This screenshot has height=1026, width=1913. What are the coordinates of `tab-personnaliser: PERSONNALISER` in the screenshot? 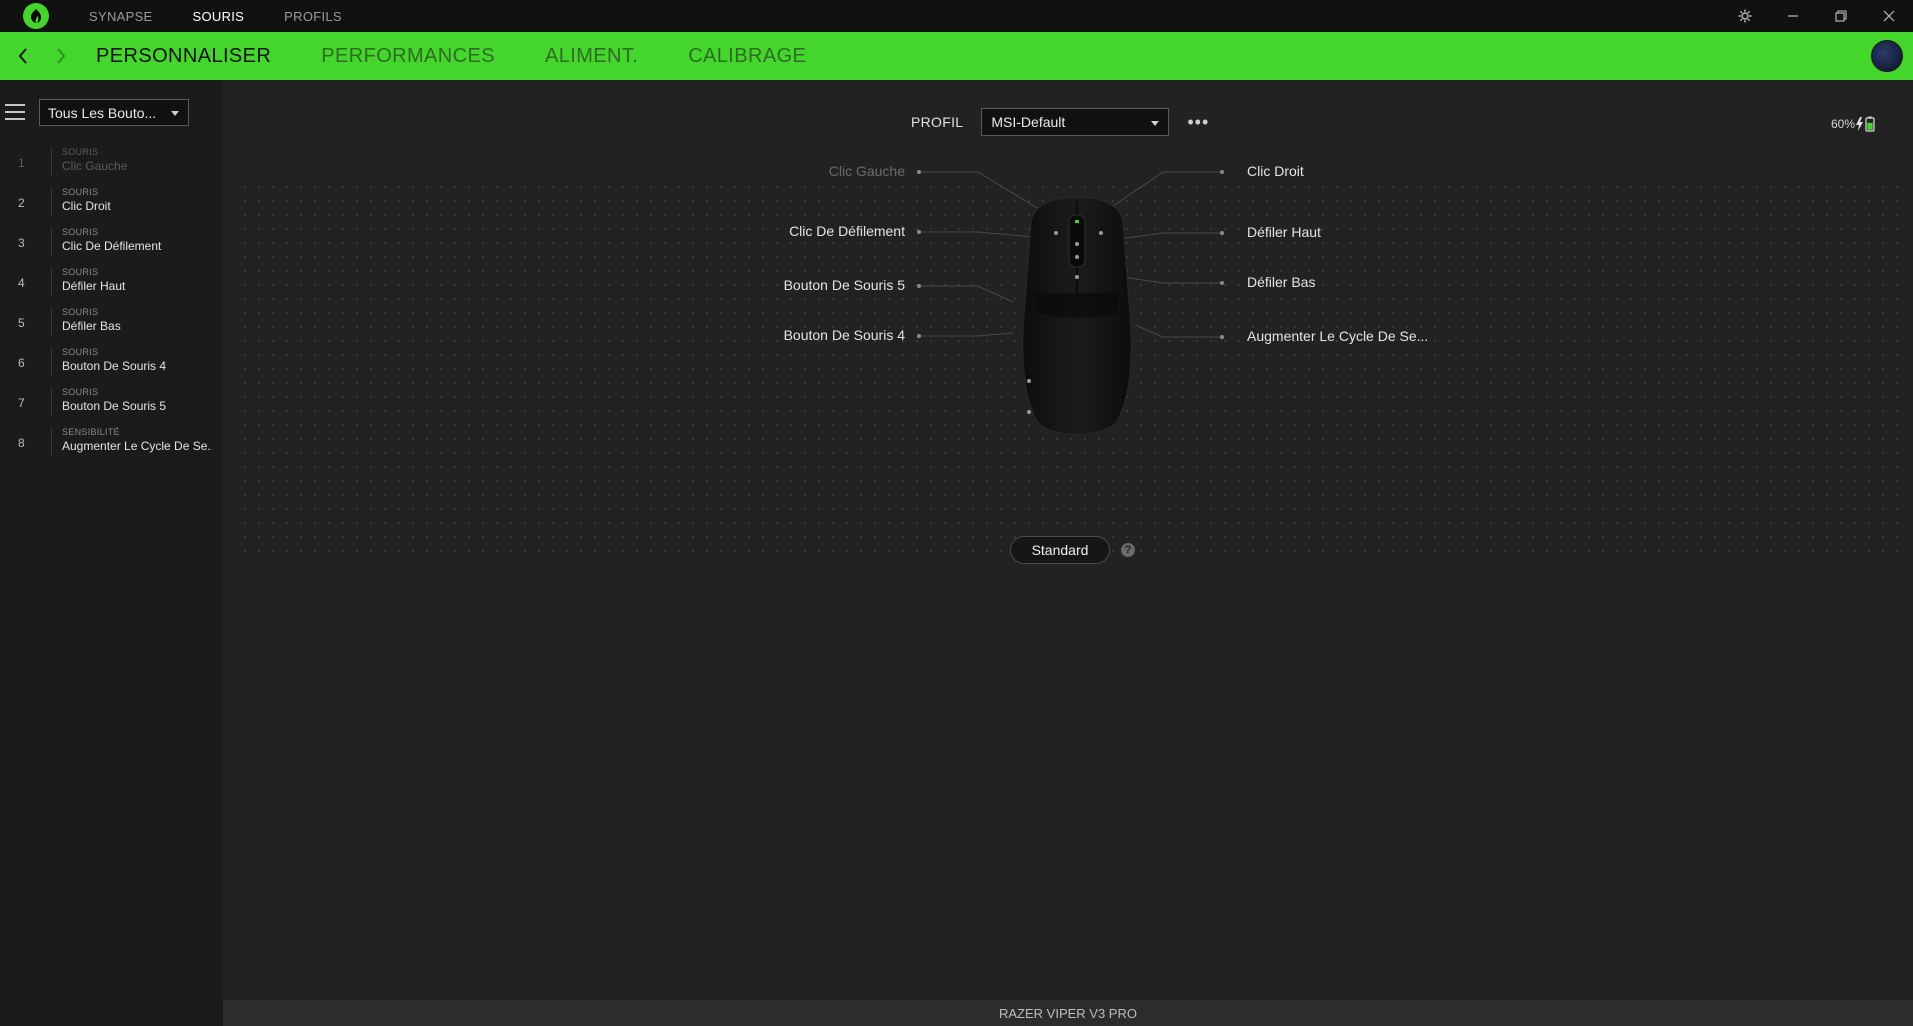 It's located at (183, 56).